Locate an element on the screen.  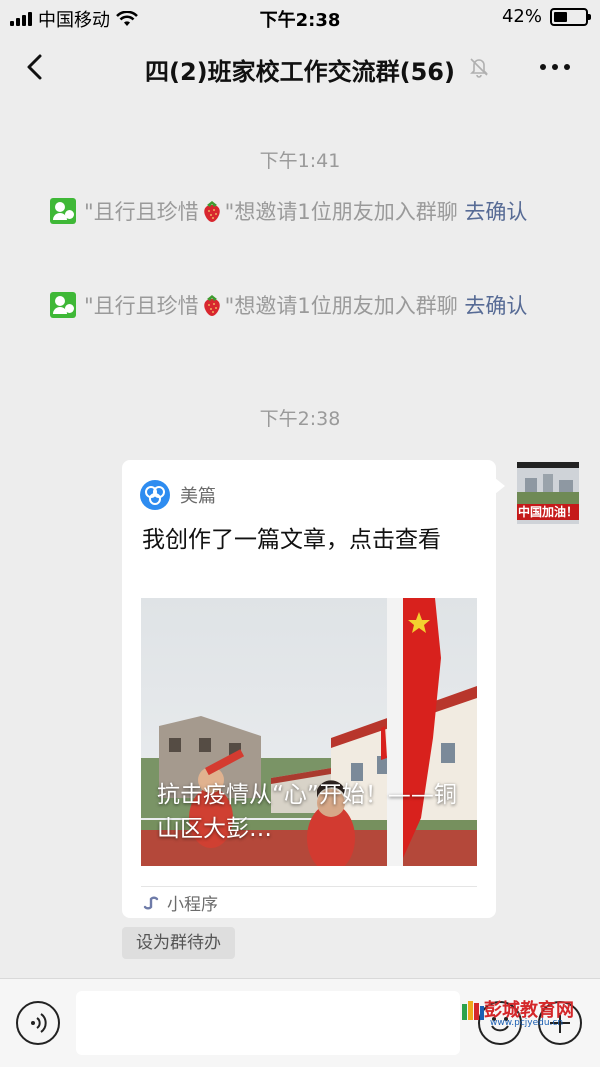
card-source-label: 美篇 is located at coordinates (198, 496).